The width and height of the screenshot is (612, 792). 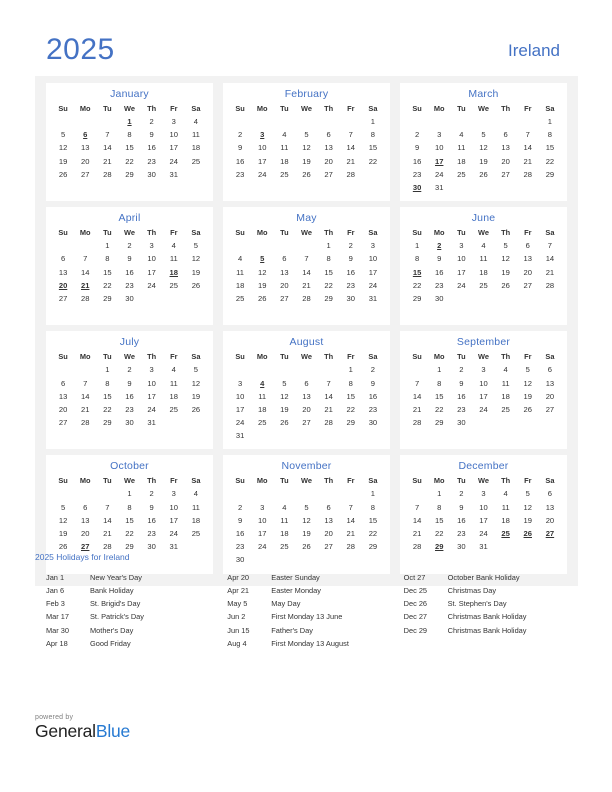 What do you see at coordinates (417, 272) in the screenshot?
I see `day-cell-holiday: 15` at bounding box center [417, 272].